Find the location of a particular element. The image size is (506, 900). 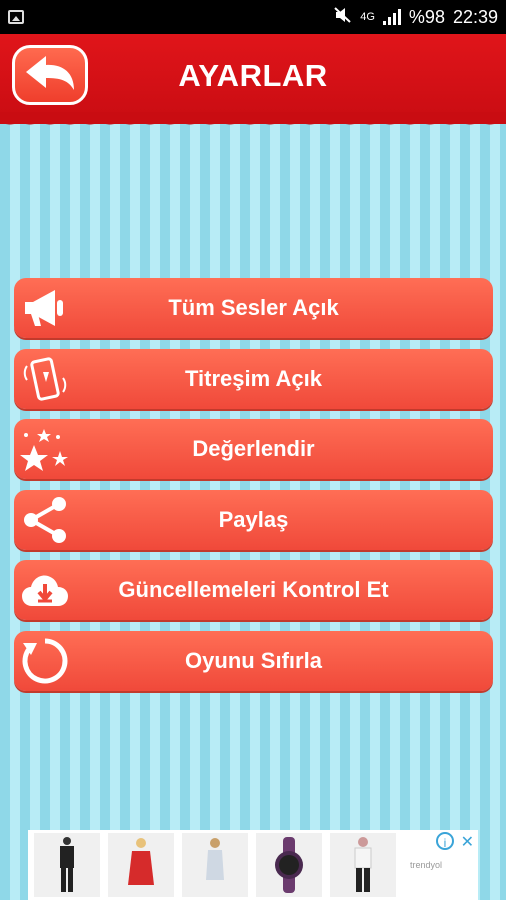

vibrating-phone-icon is located at coordinates (45, 379).